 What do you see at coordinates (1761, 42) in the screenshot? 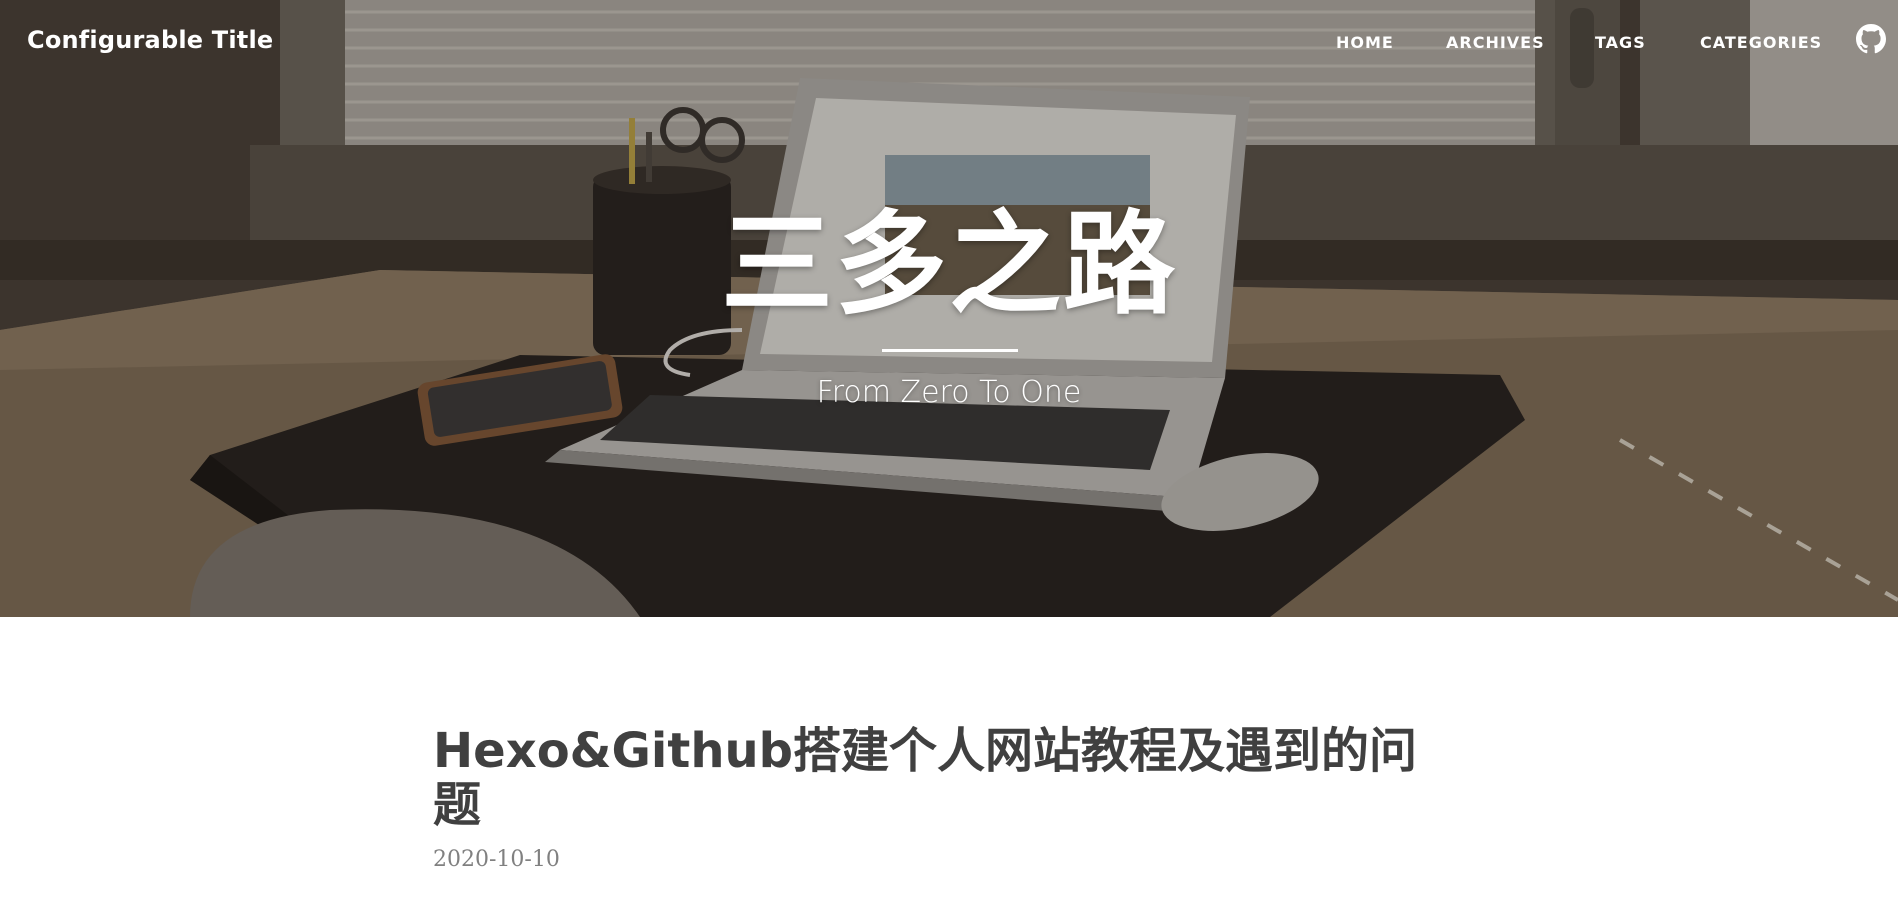
I see `nav-categories: CATEGORIES` at bounding box center [1761, 42].